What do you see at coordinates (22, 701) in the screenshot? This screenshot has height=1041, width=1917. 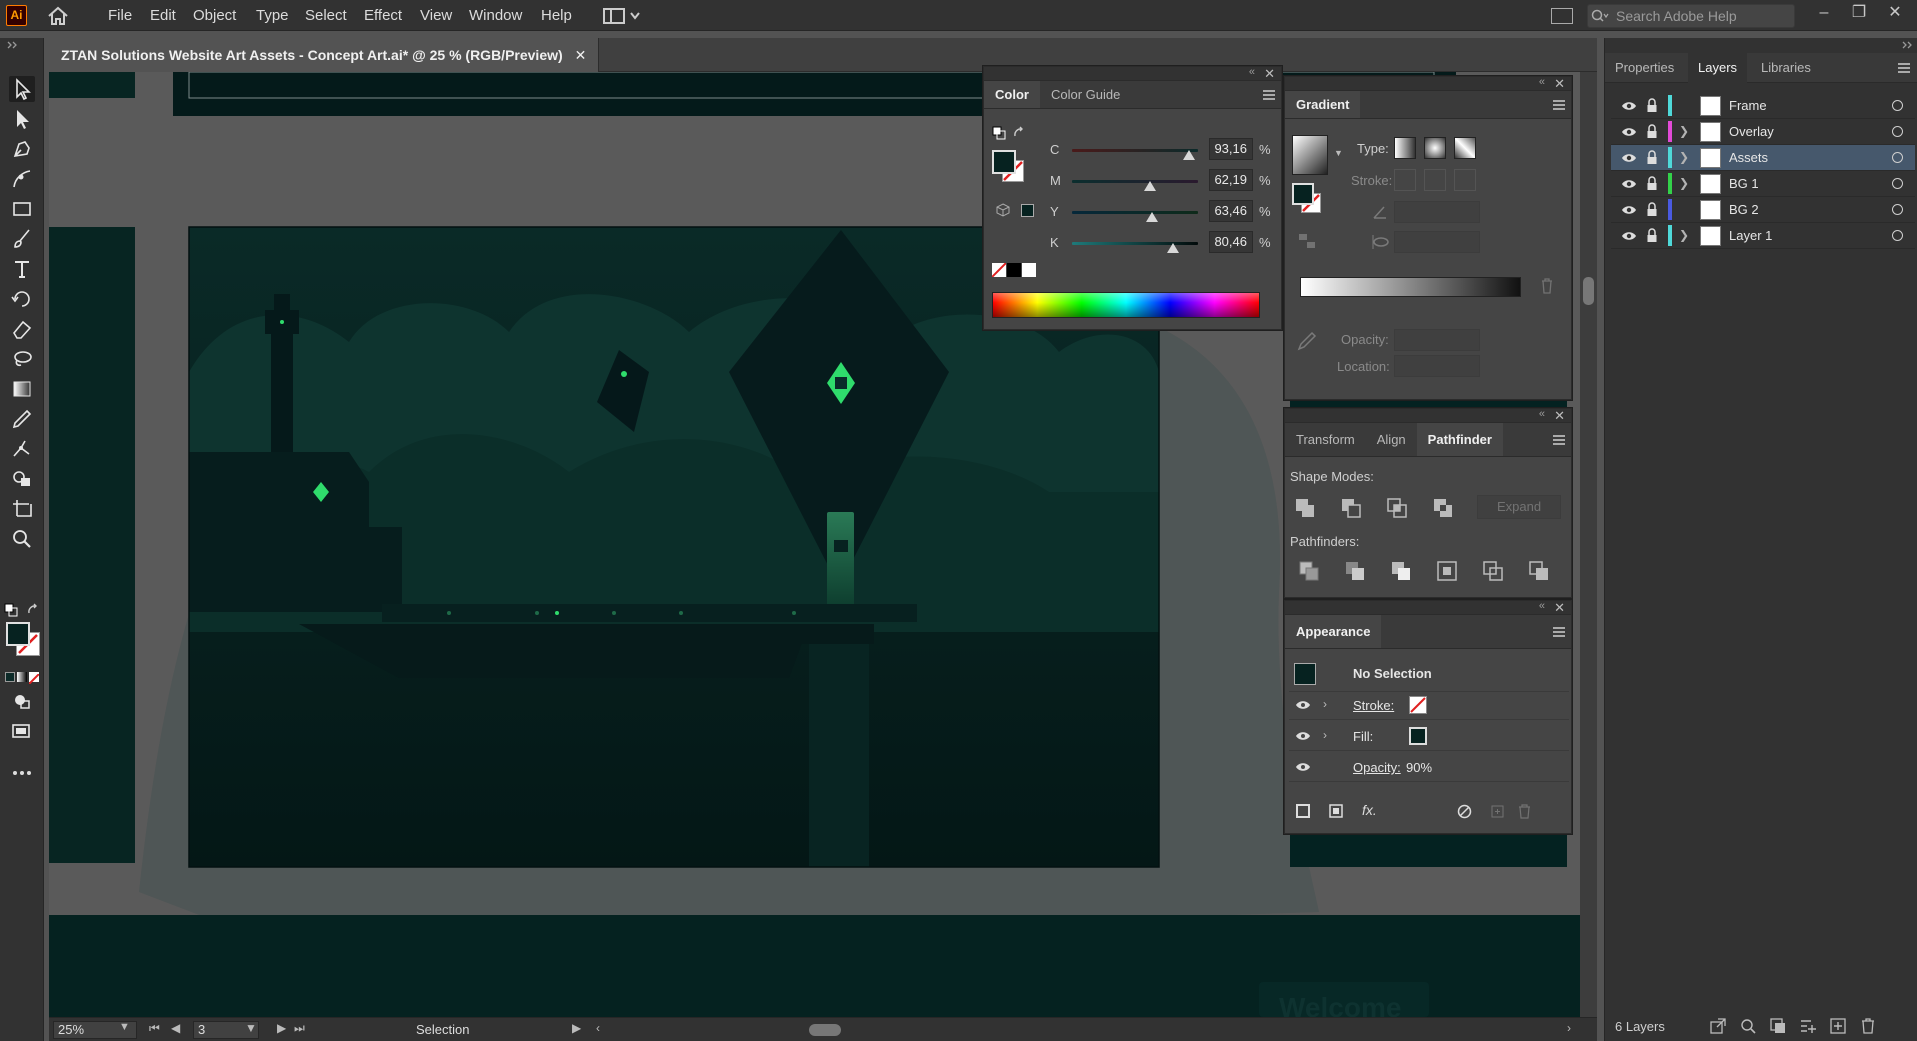 I see `draw-mode-icon` at bounding box center [22, 701].